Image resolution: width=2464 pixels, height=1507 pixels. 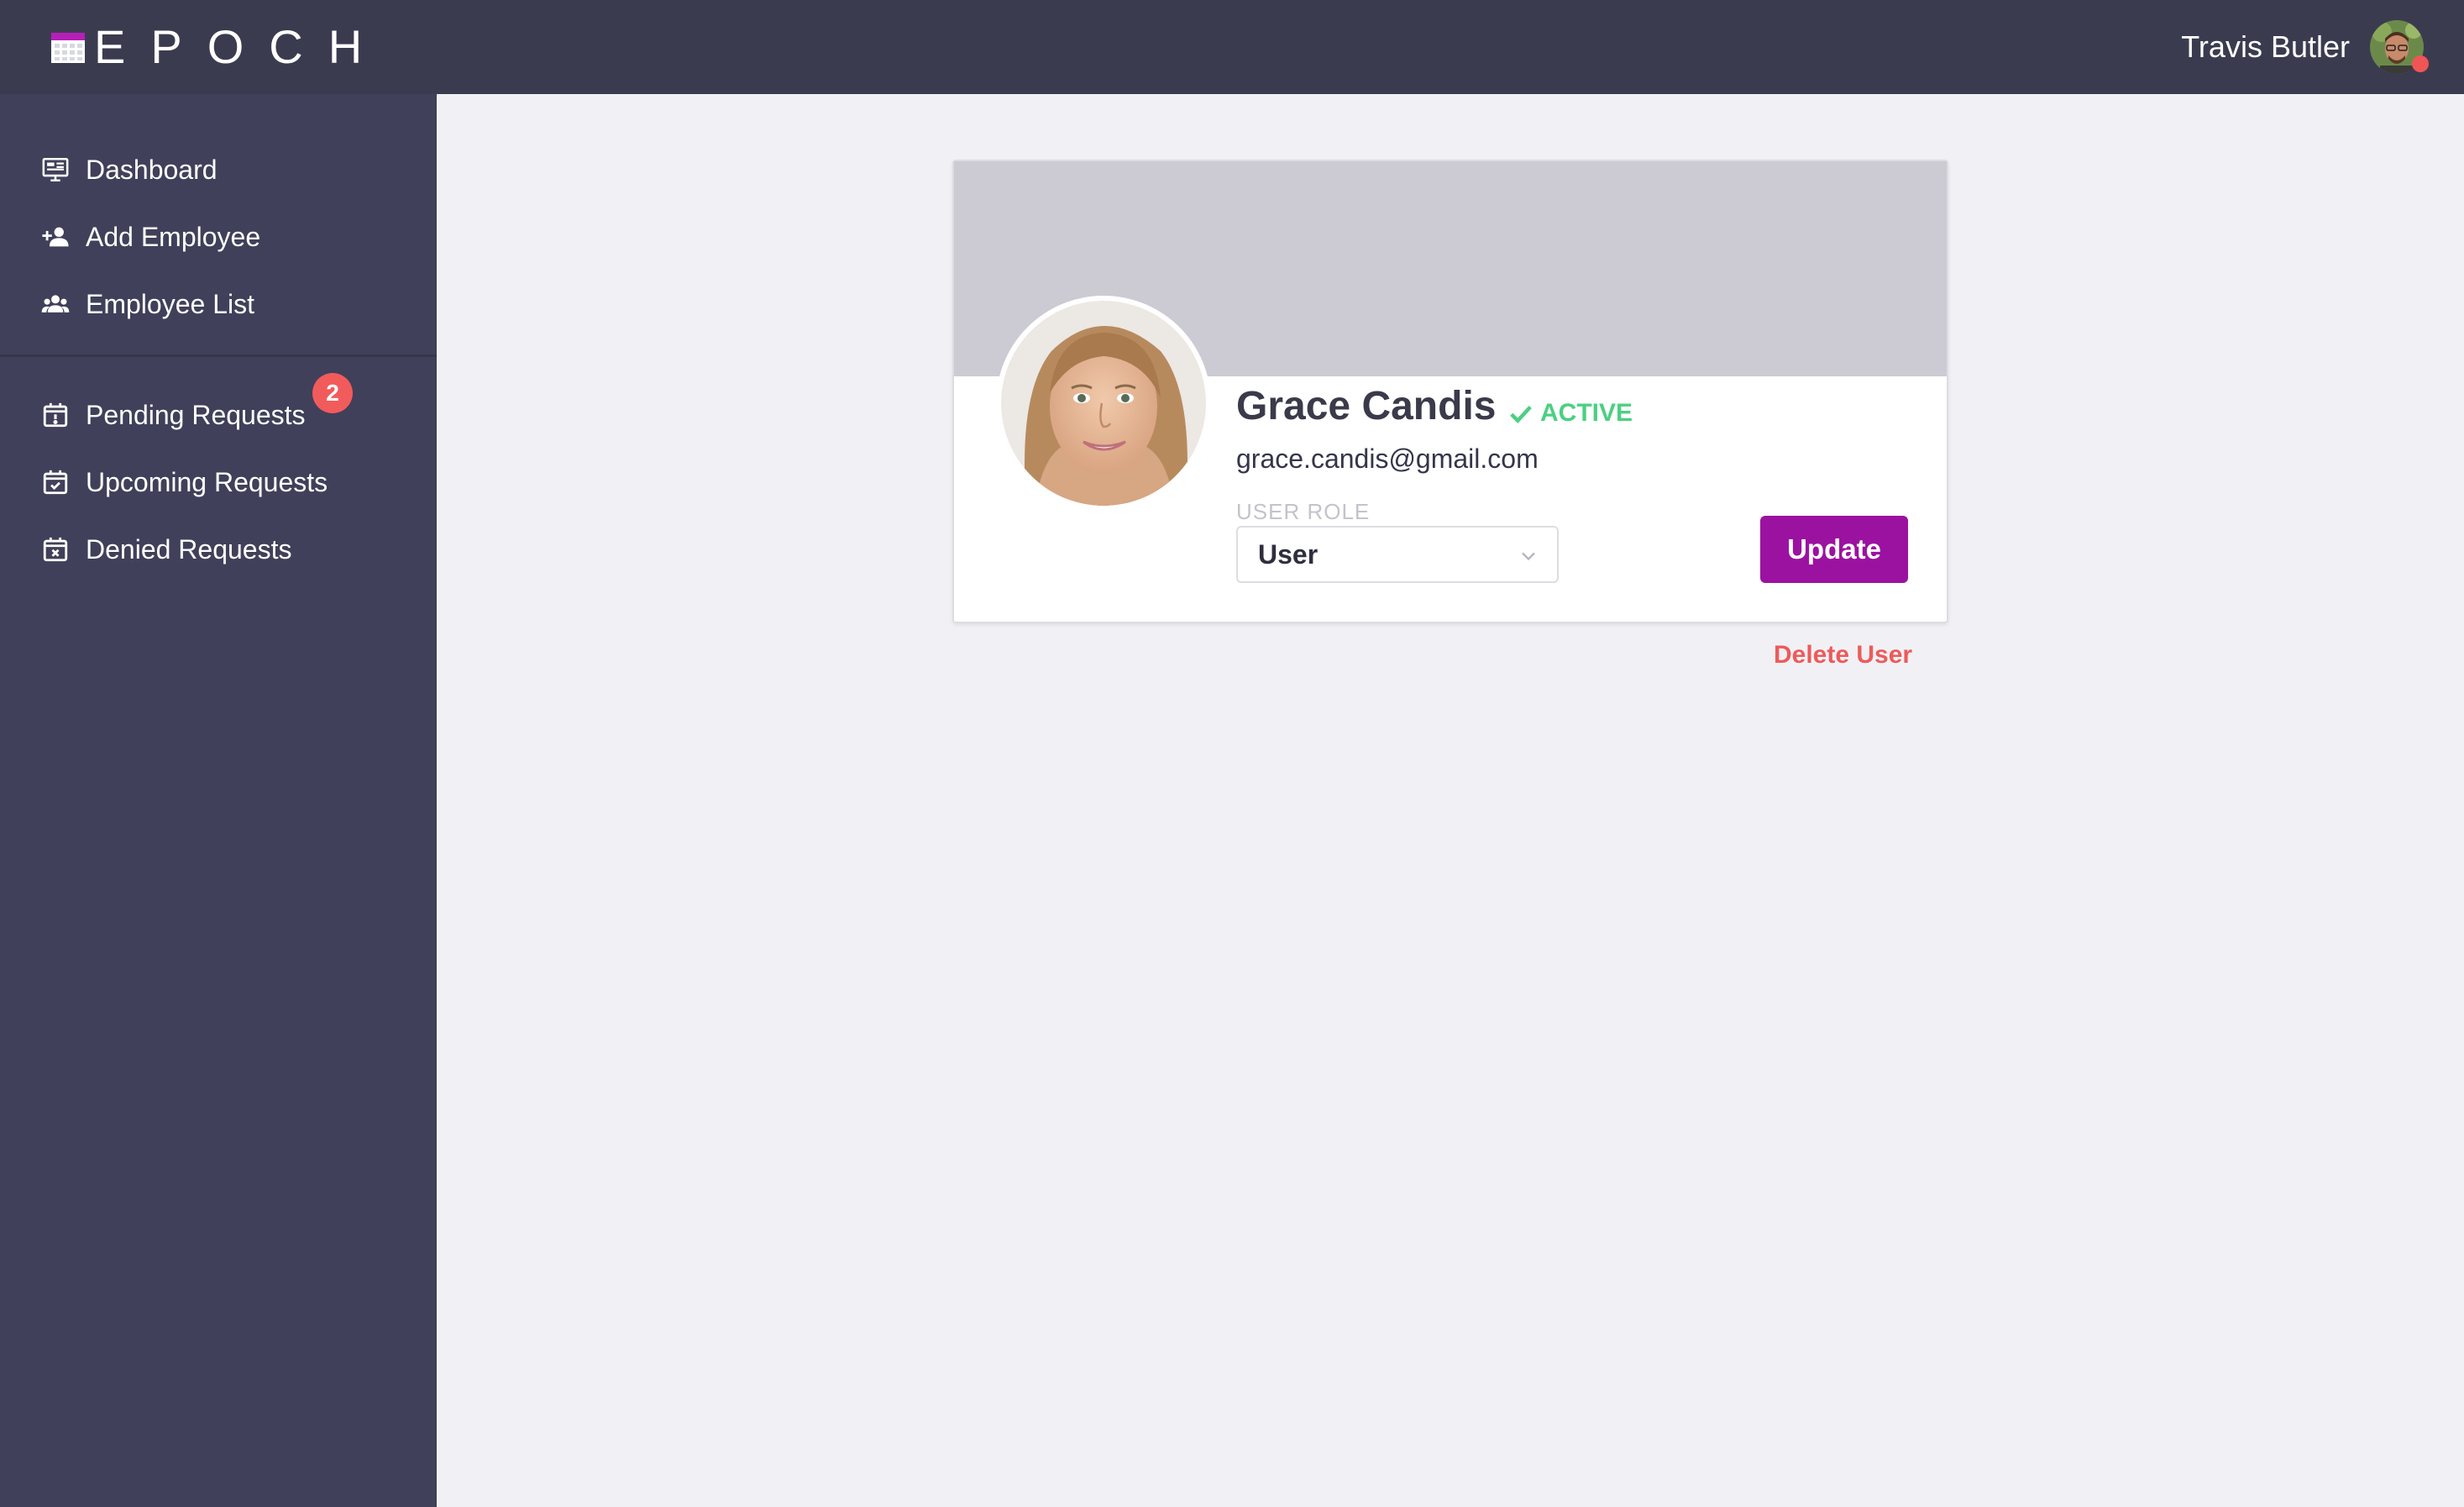 I want to click on sidebar-item-pending-requests: Pending Requests 2, so click(x=218, y=411).